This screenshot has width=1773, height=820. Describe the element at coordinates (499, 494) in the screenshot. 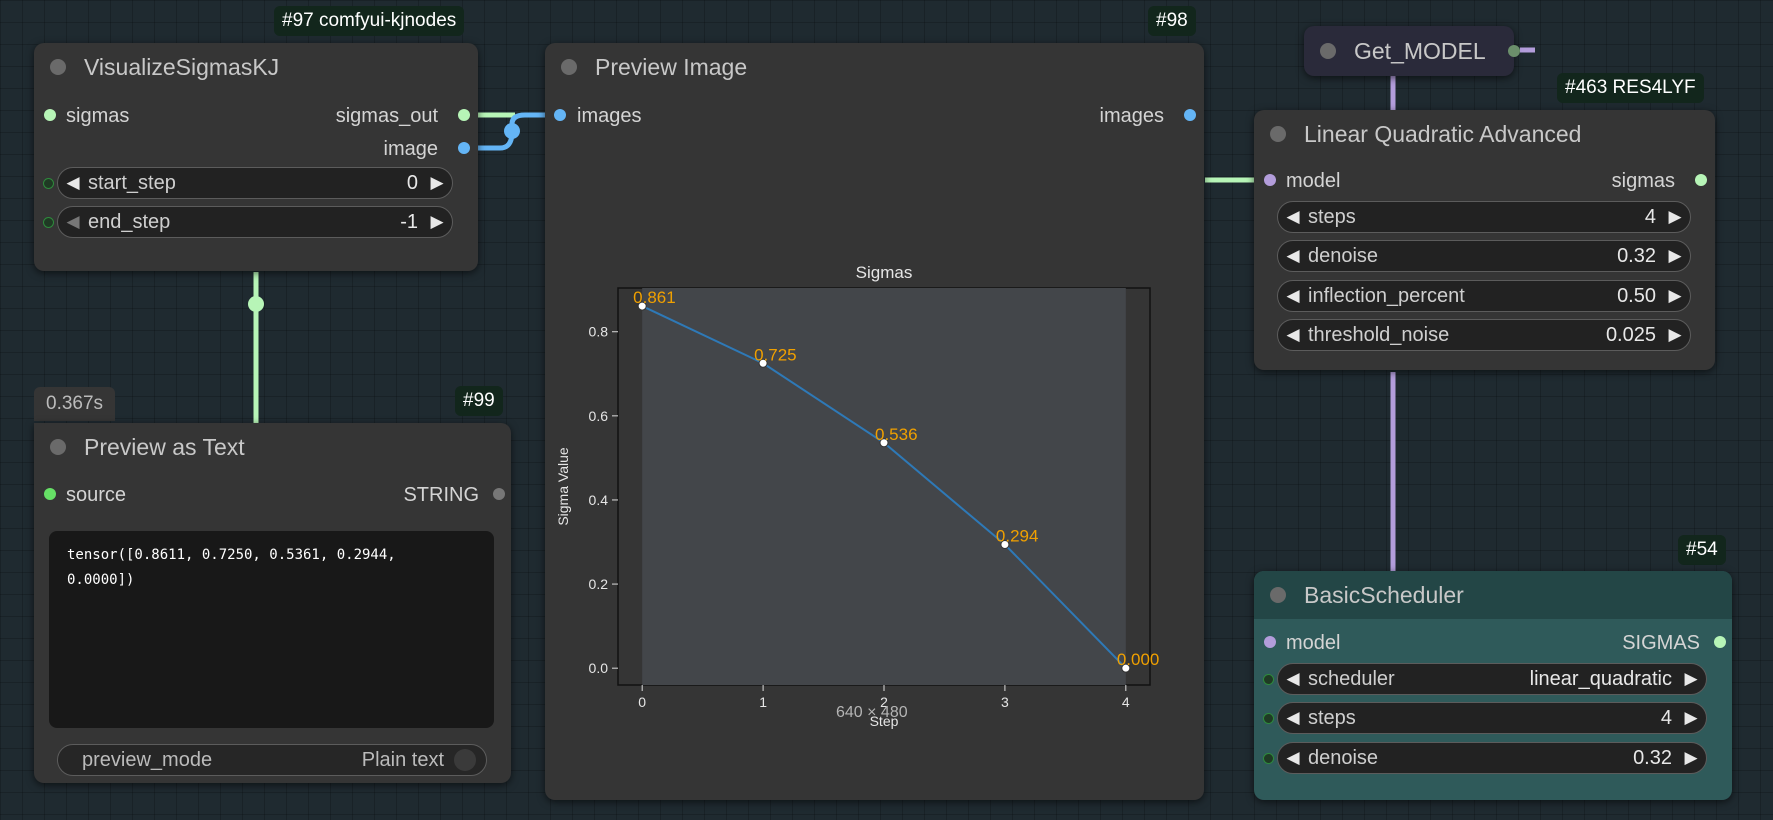

I see `output-socket-string` at that location.